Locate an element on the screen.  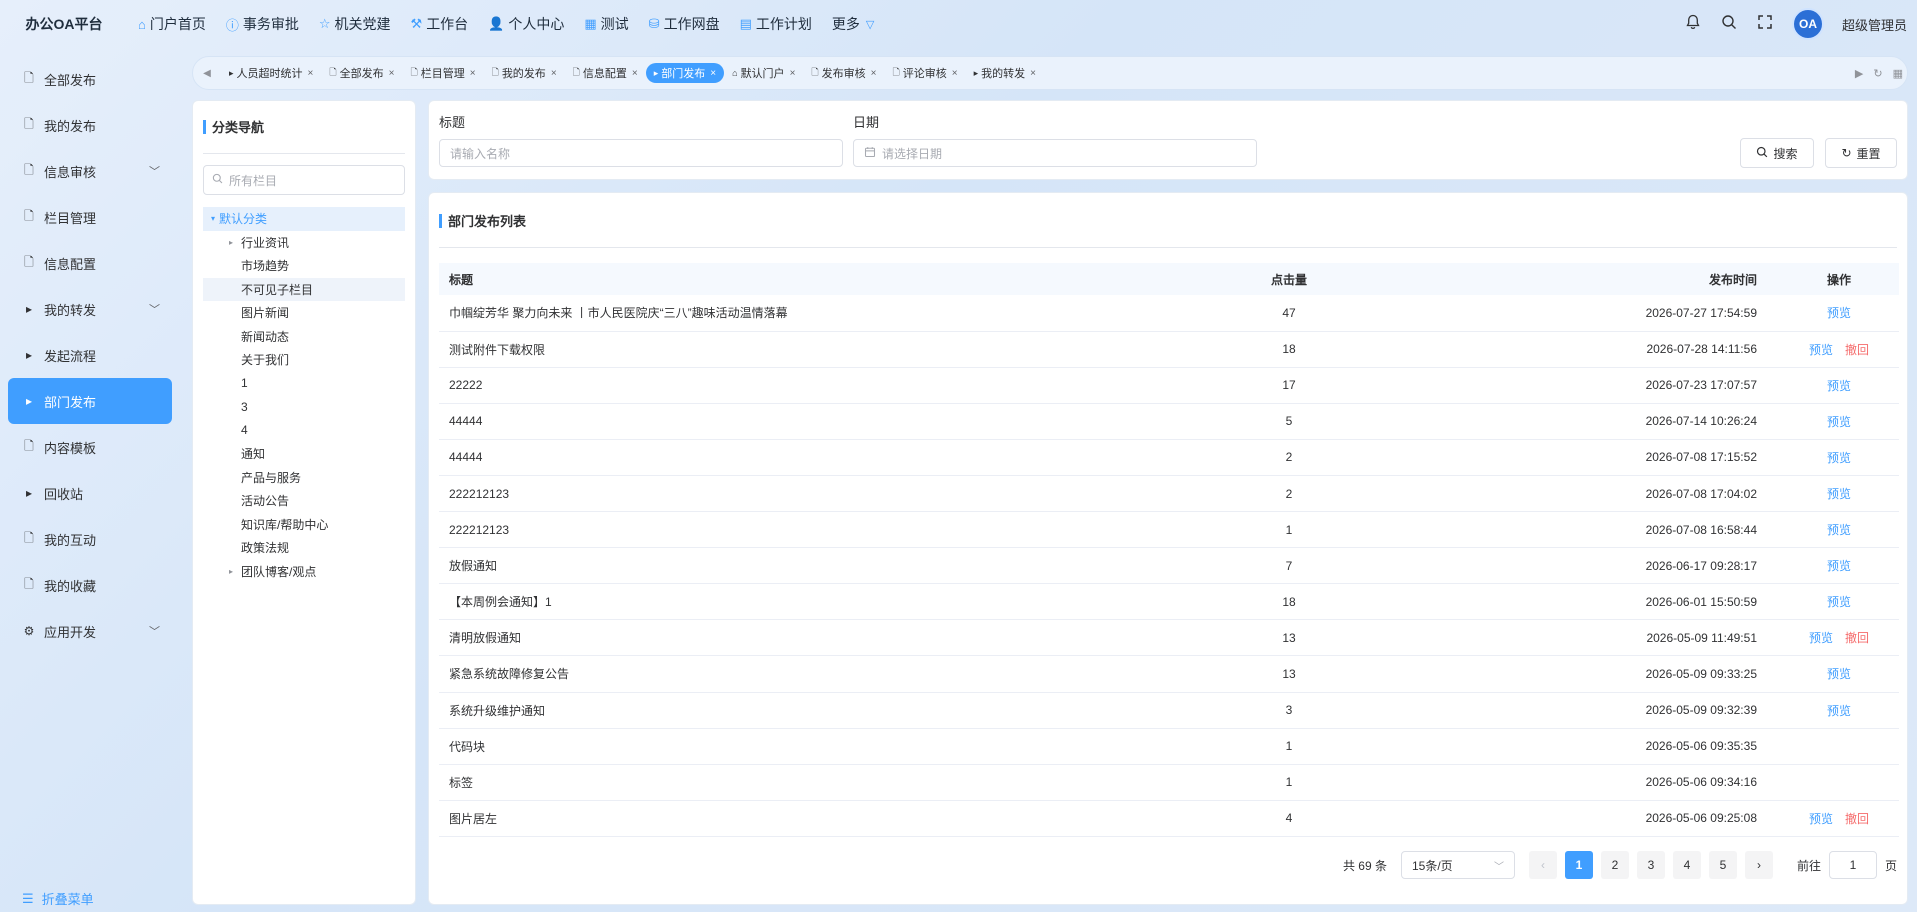
sidebar-item-my-forward: ▸ 我的转发 ﹀ is located at coordinates (90, 309).